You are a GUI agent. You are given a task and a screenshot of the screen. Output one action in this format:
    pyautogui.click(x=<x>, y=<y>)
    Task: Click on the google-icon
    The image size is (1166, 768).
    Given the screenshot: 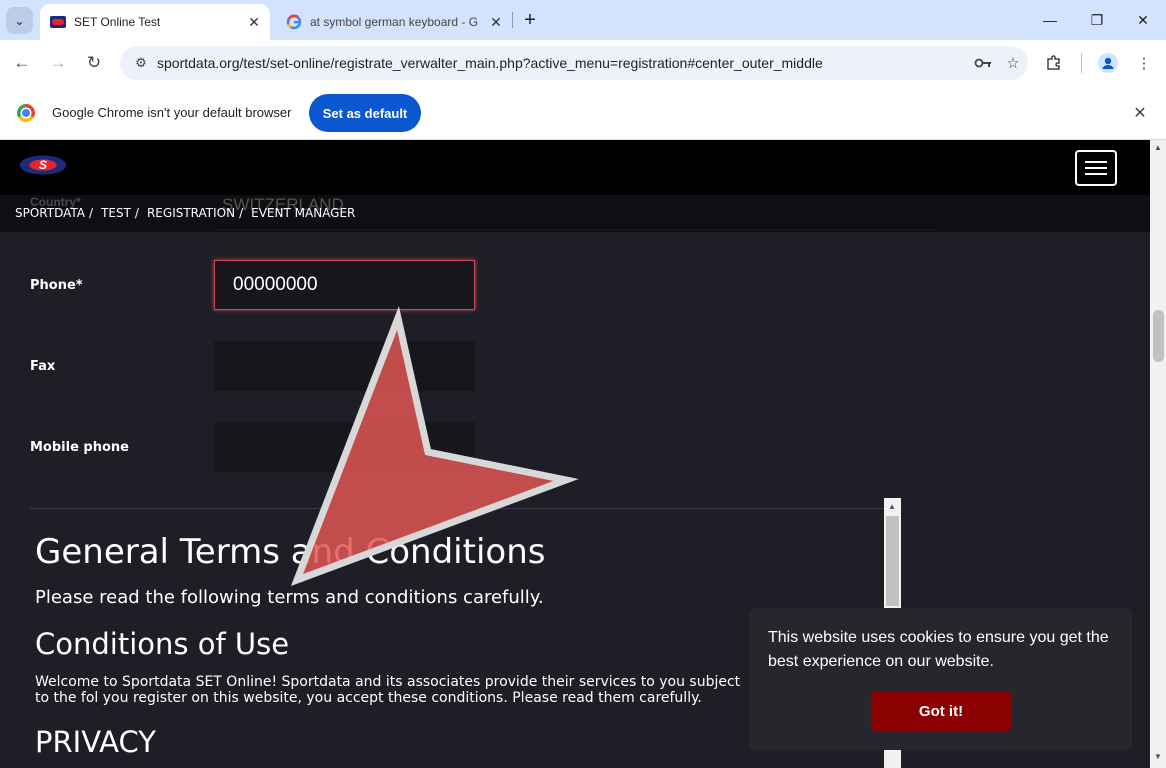 What is the action you would take?
    pyautogui.click(x=294, y=22)
    